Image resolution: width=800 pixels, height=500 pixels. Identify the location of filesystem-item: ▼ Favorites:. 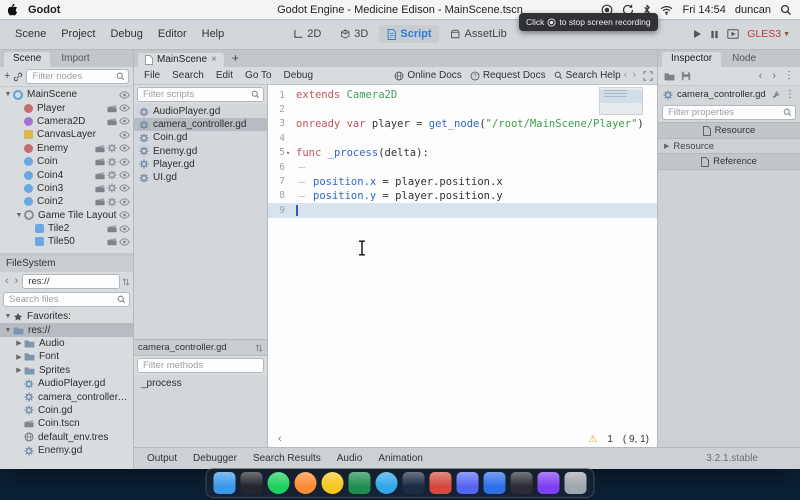
(66, 316).